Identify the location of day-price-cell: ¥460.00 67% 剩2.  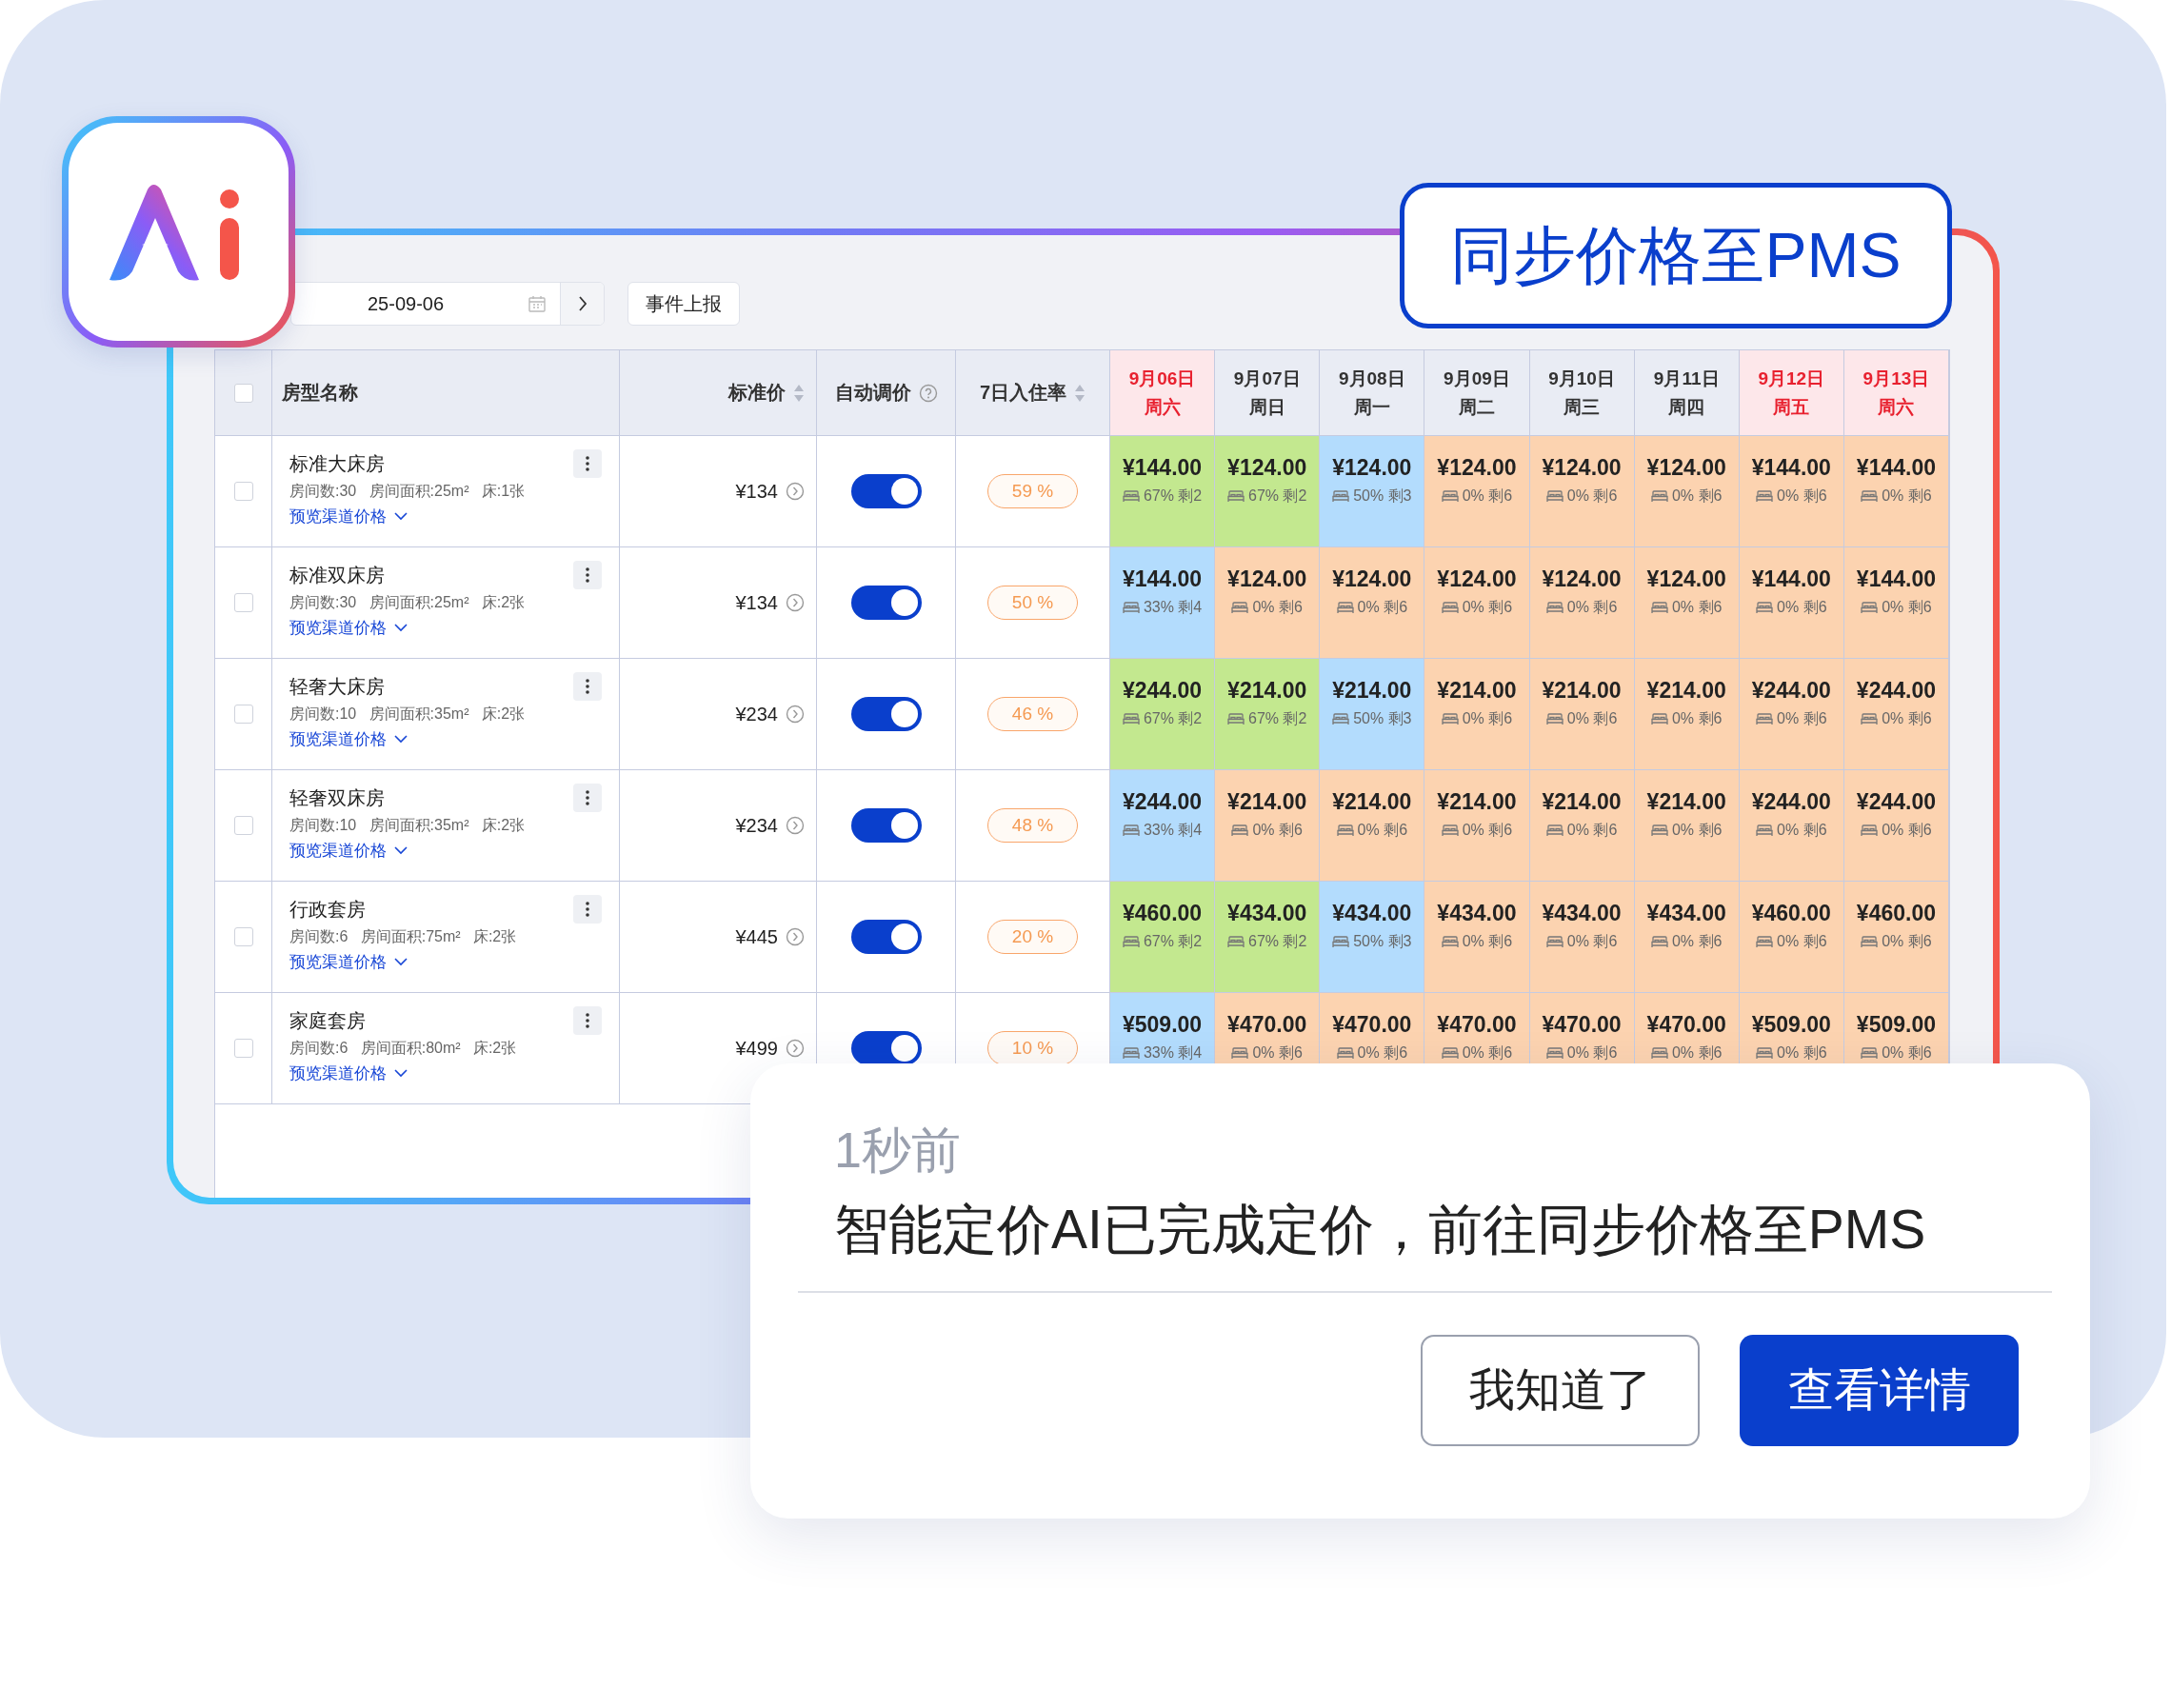
(1163, 937).